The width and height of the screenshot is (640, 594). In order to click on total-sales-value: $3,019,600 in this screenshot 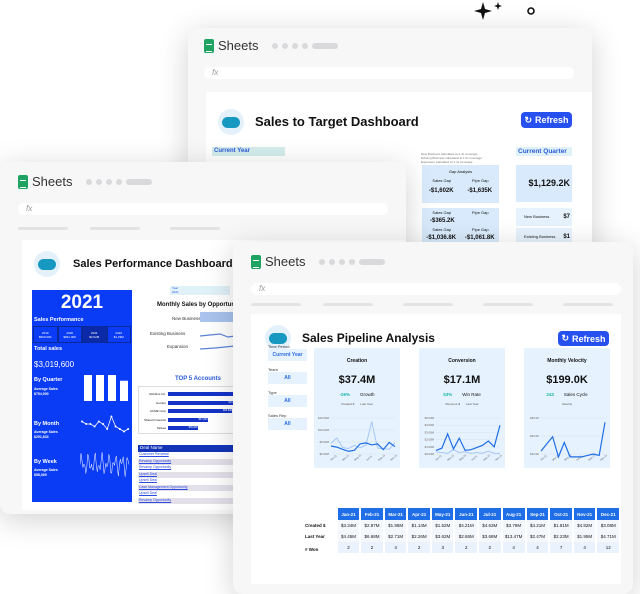, I will do `click(54, 364)`.